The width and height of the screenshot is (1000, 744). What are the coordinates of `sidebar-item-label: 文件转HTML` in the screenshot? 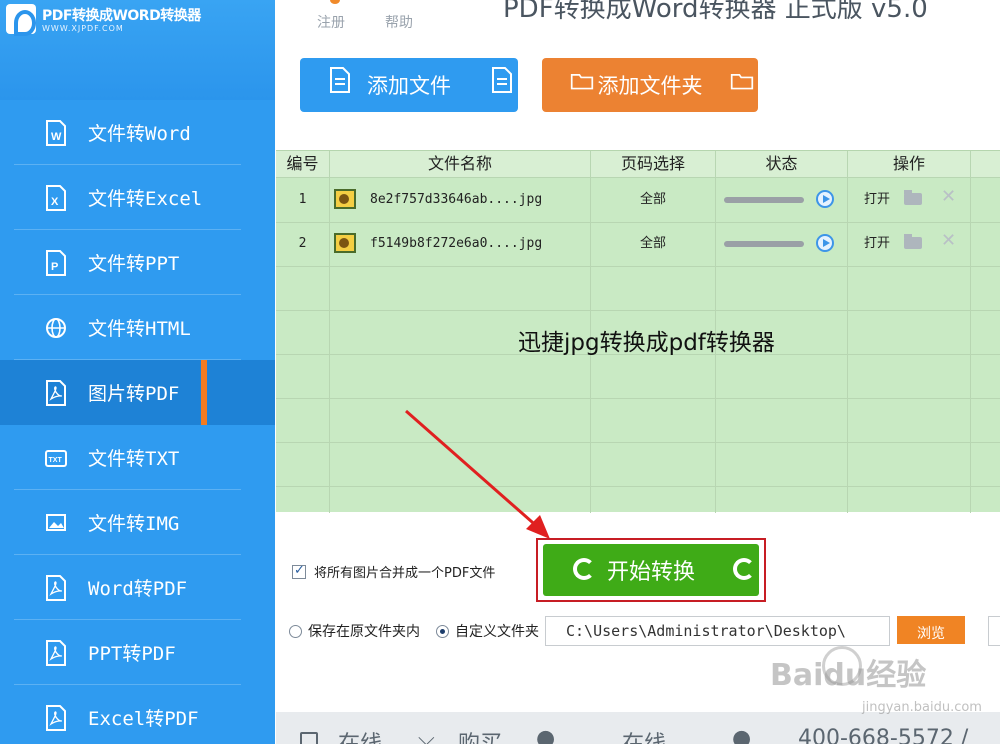 It's located at (139, 329).